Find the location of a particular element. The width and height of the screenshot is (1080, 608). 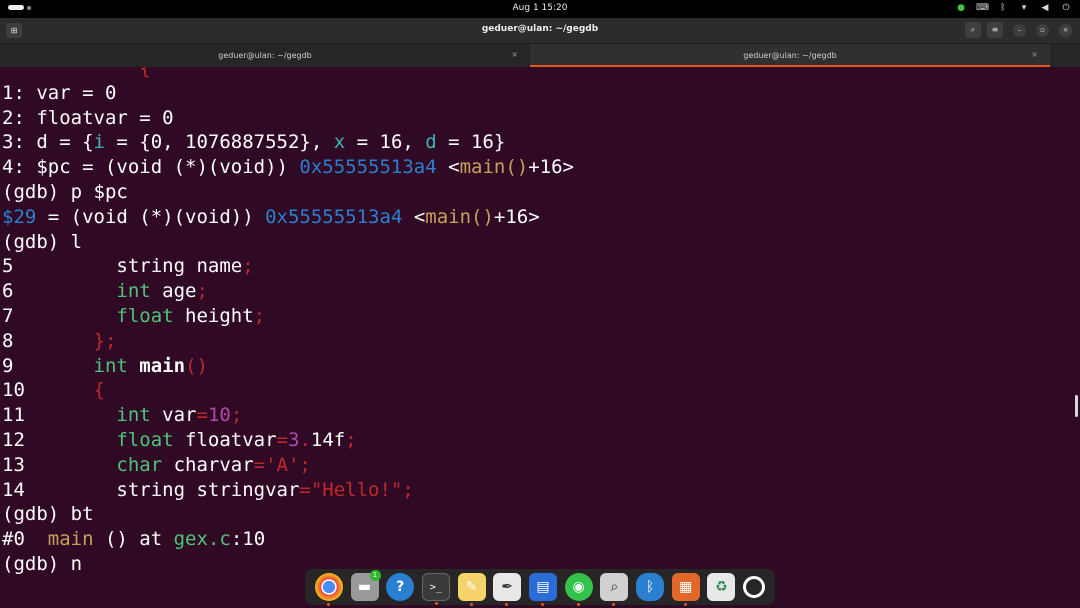

wechat-icon: ◉ is located at coordinates (578, 589).